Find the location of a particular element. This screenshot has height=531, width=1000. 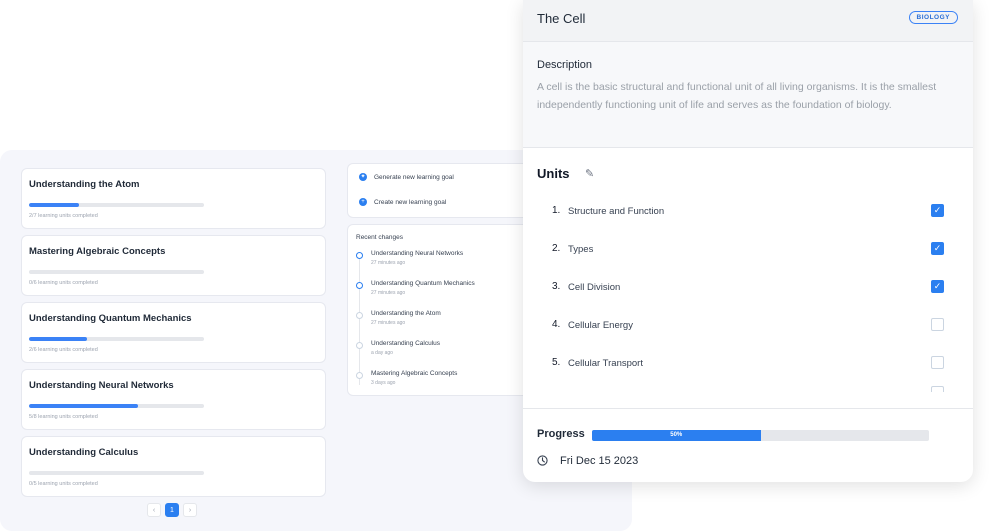

units-heading: Units is located at coordinates (553, 173).